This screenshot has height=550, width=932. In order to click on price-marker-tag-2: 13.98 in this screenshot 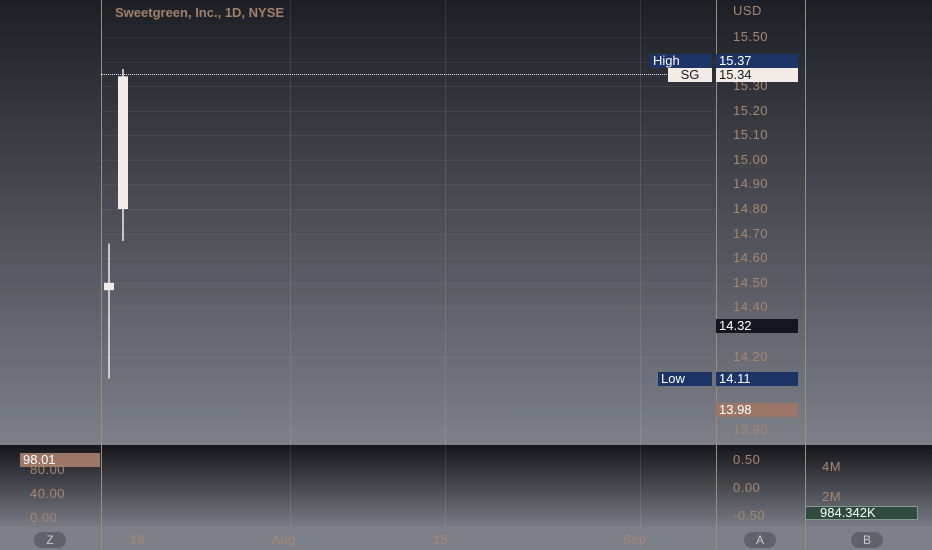, I will do `click(757, 410)`.